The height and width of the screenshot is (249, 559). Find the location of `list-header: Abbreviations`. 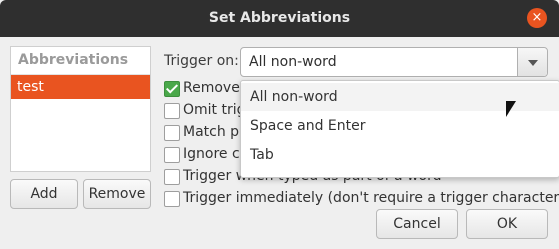

list-header: Abbreviations is located at coordinates (80, 61).